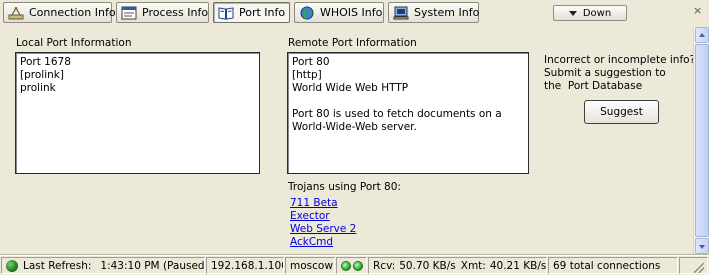  I want to click on remote-line: Port 80 is used to fetch documents on a, so click(397, 114).